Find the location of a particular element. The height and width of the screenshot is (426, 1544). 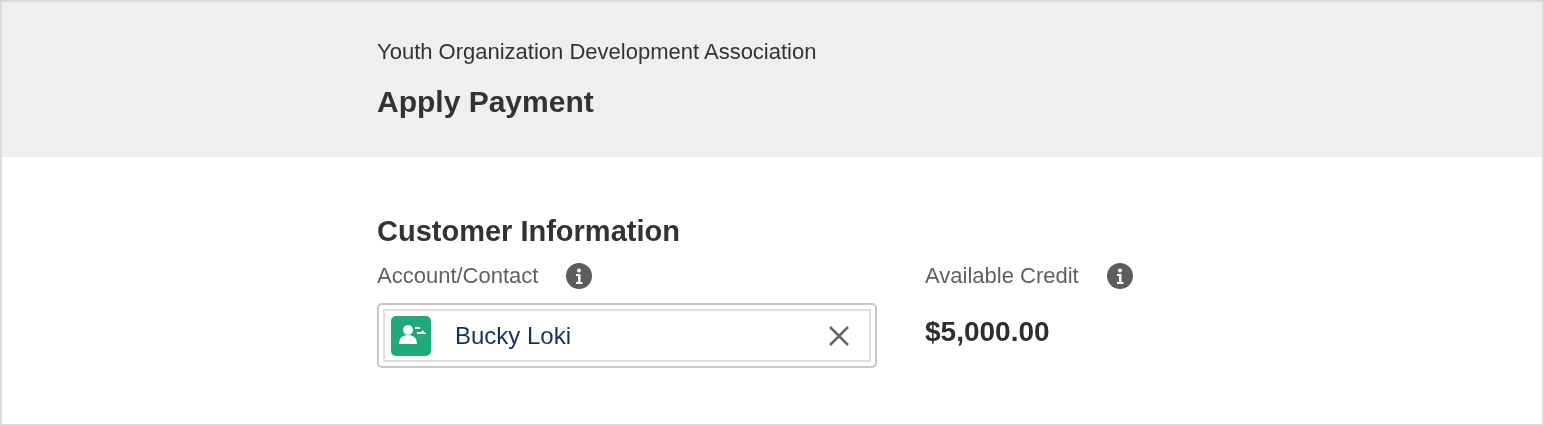

field-label: Available Credit is located at coordinates (1002, 276).